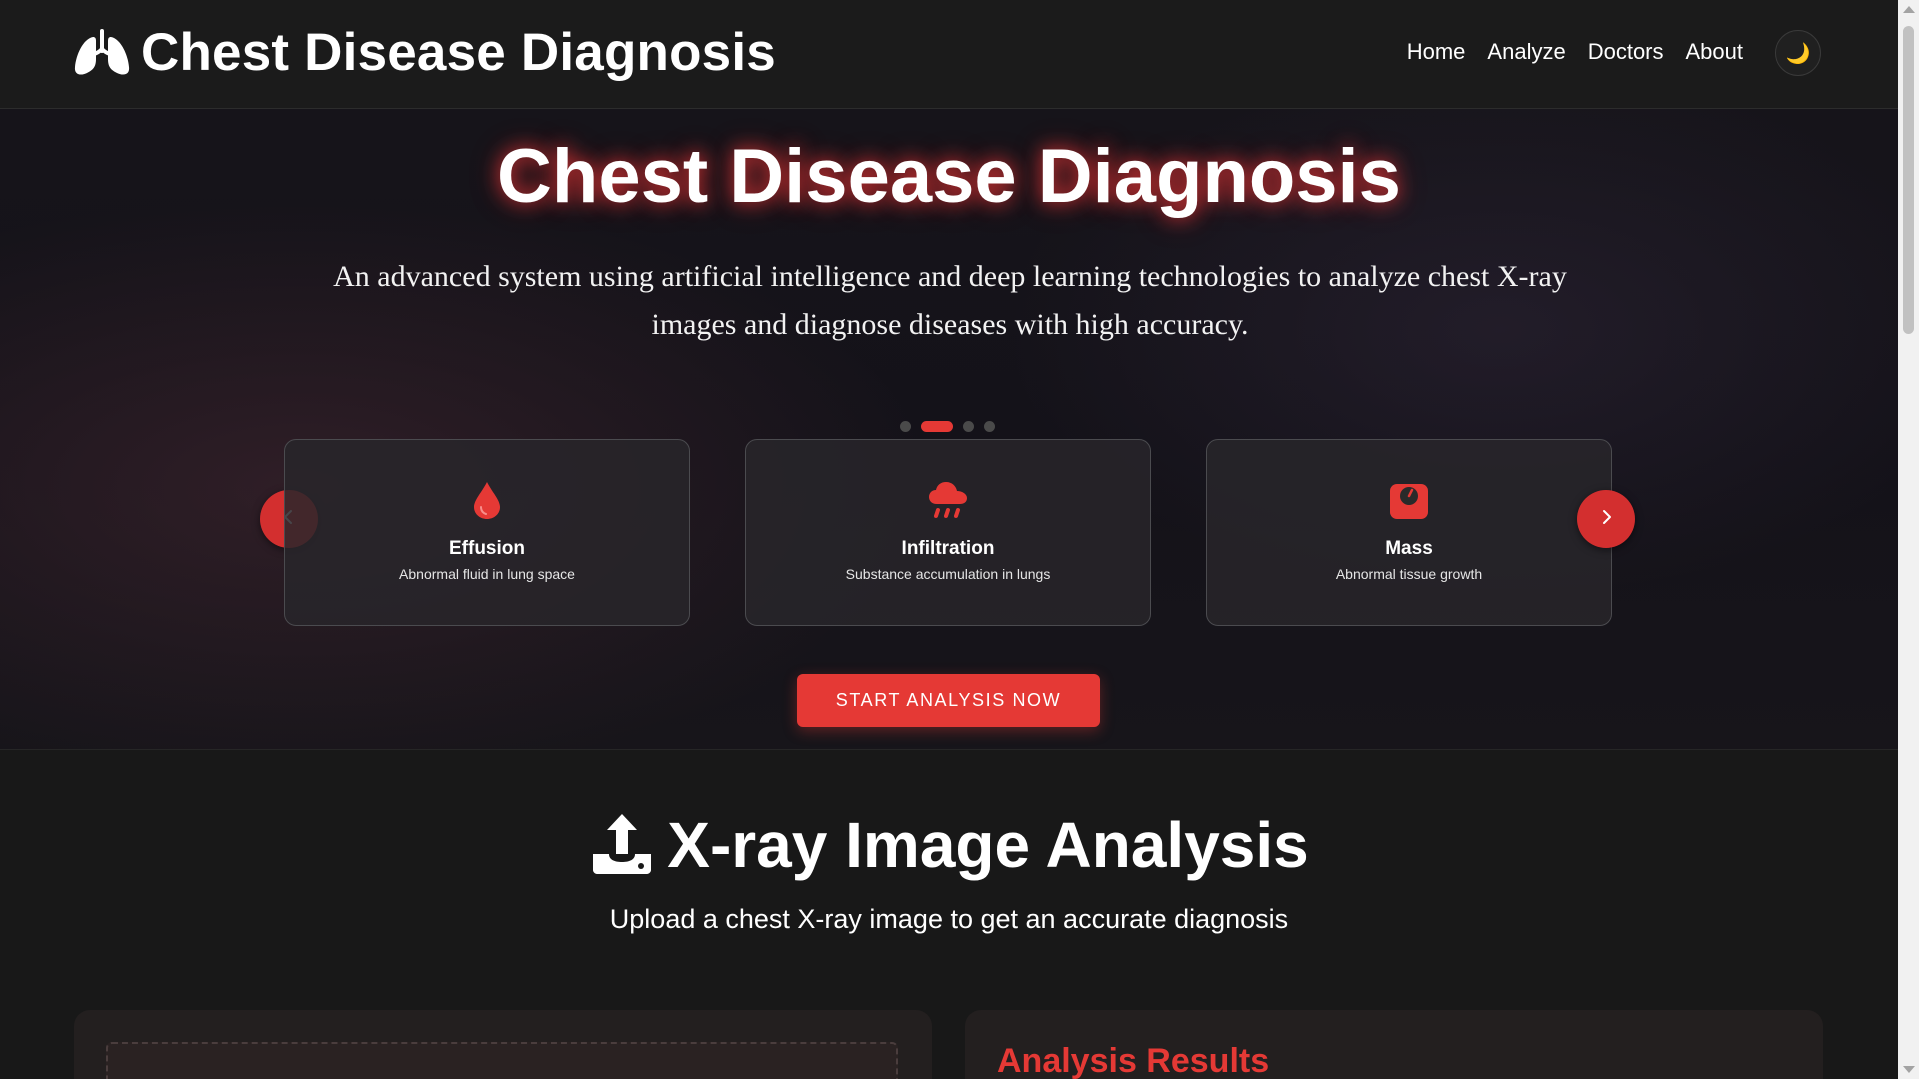 The width and height of the screenshot is (1919, 1079). I want to click on nav-link-analyze: Analyze, so click(1526, 52).